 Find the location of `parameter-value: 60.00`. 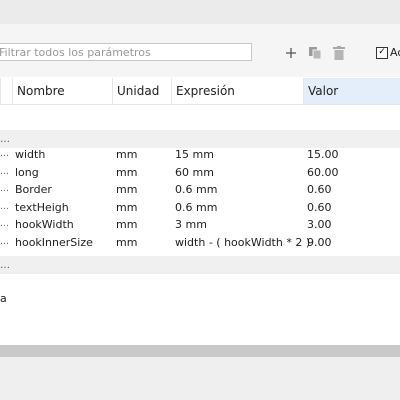

parameter-value: 60.00 is located at coordinates (323, 172).